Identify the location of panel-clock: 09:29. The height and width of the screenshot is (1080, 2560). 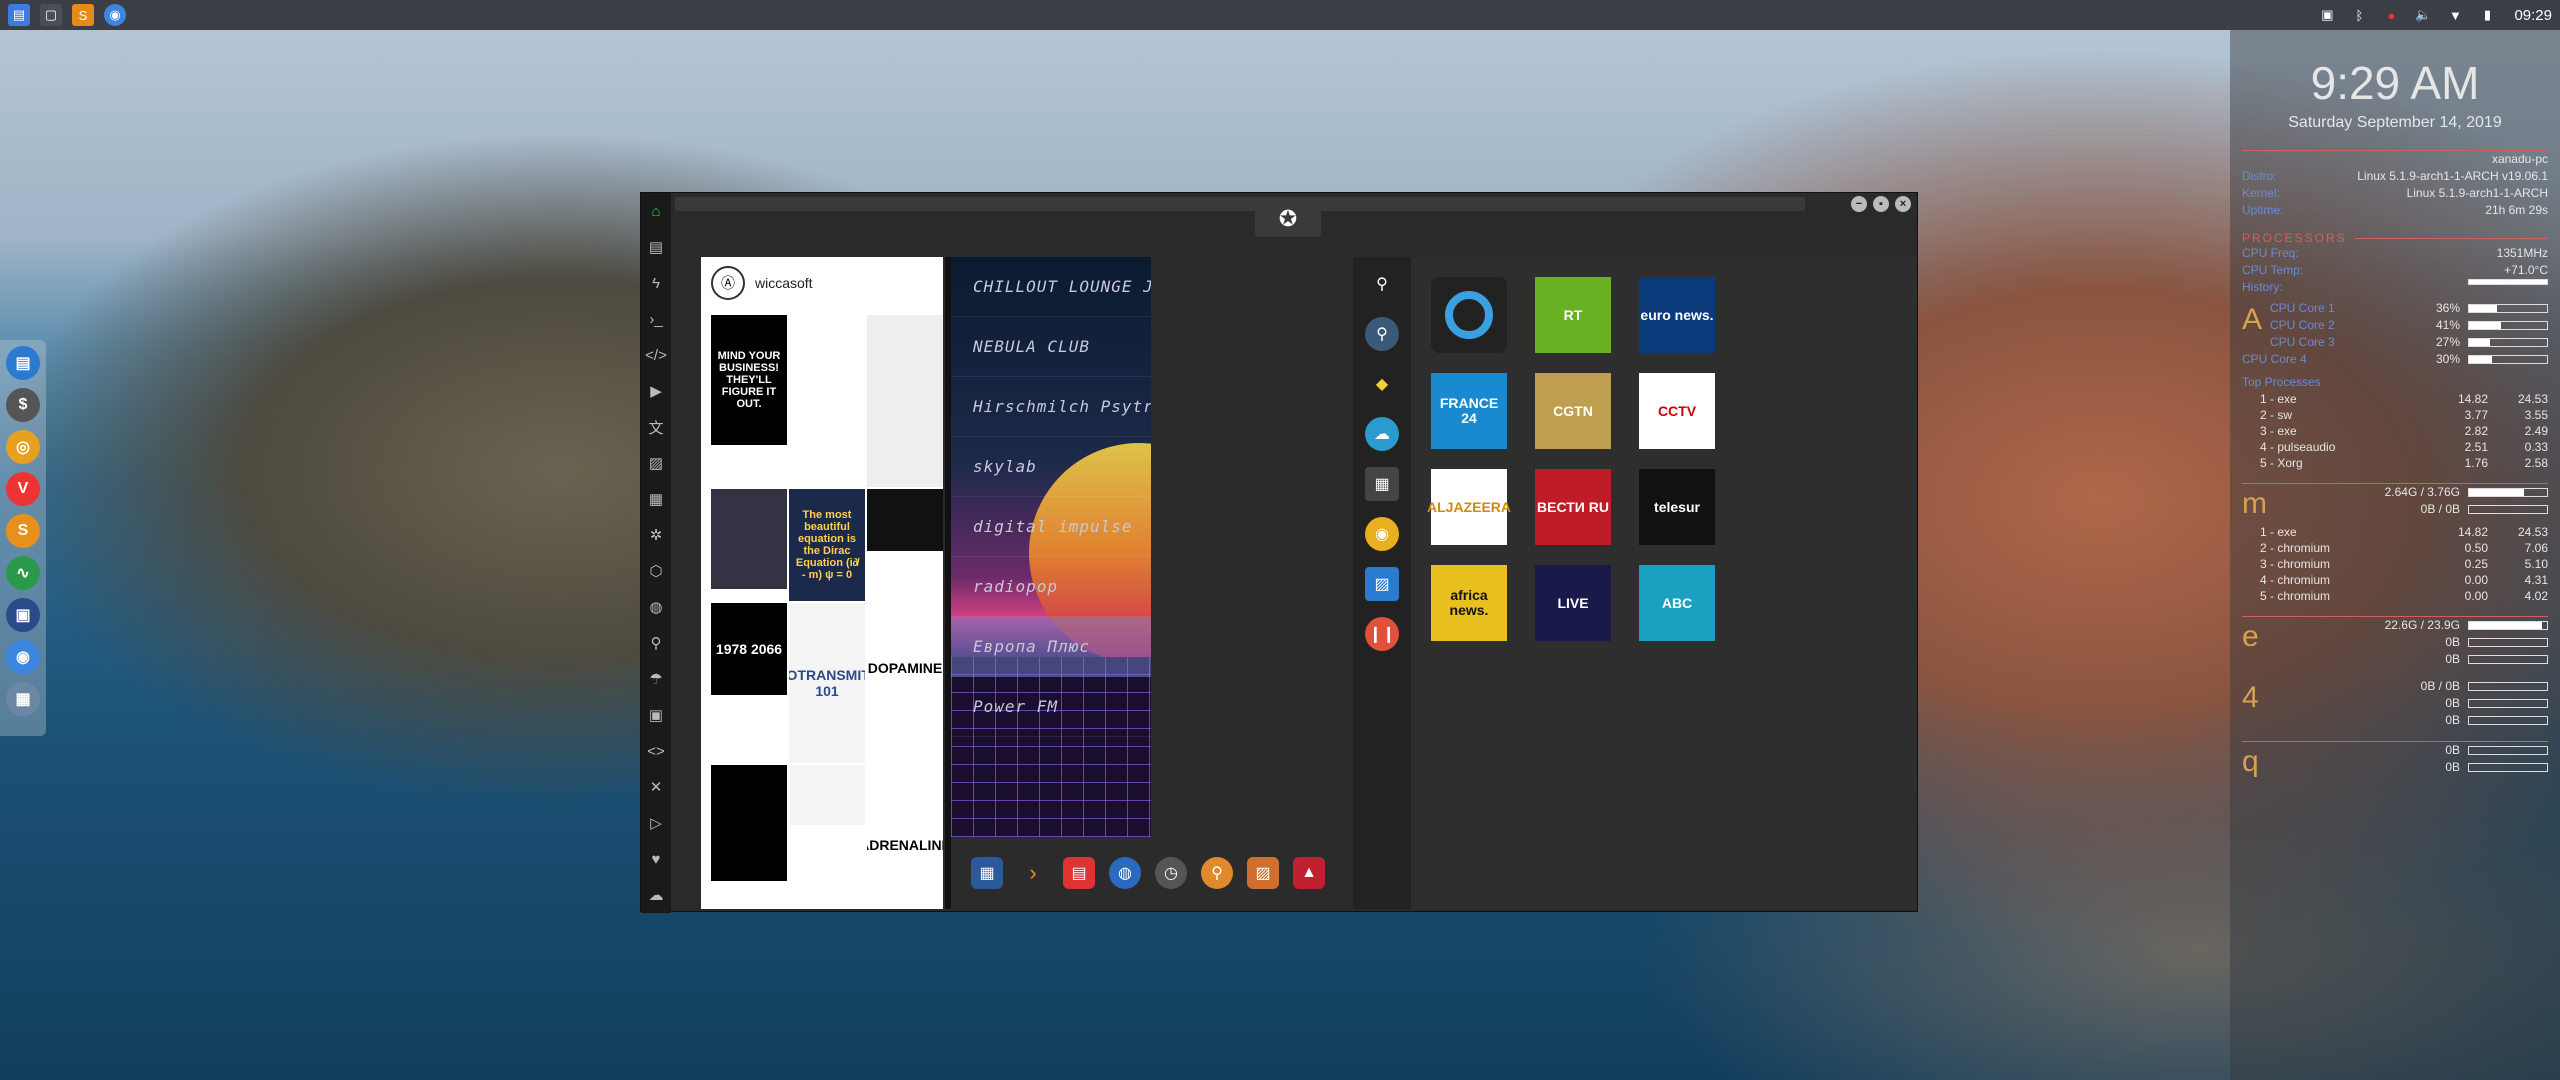
(2533, 15).